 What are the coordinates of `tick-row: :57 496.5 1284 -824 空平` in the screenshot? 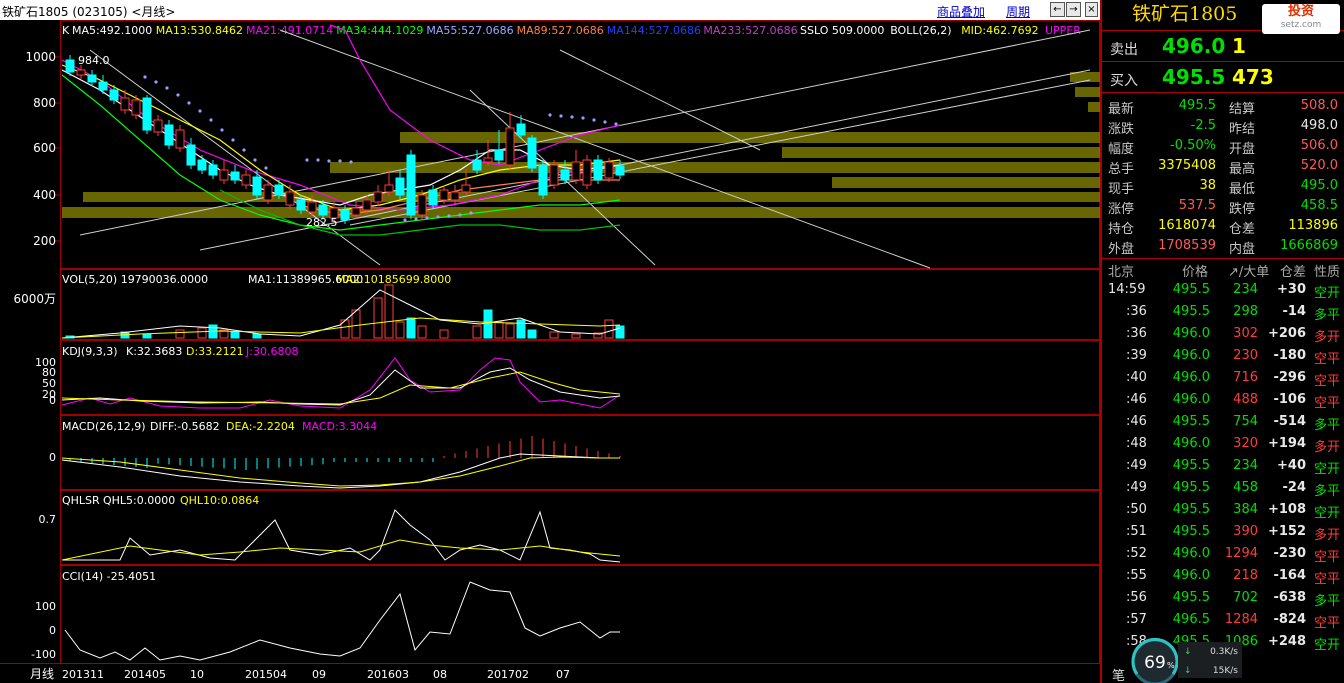 It's located at (1223, 620).